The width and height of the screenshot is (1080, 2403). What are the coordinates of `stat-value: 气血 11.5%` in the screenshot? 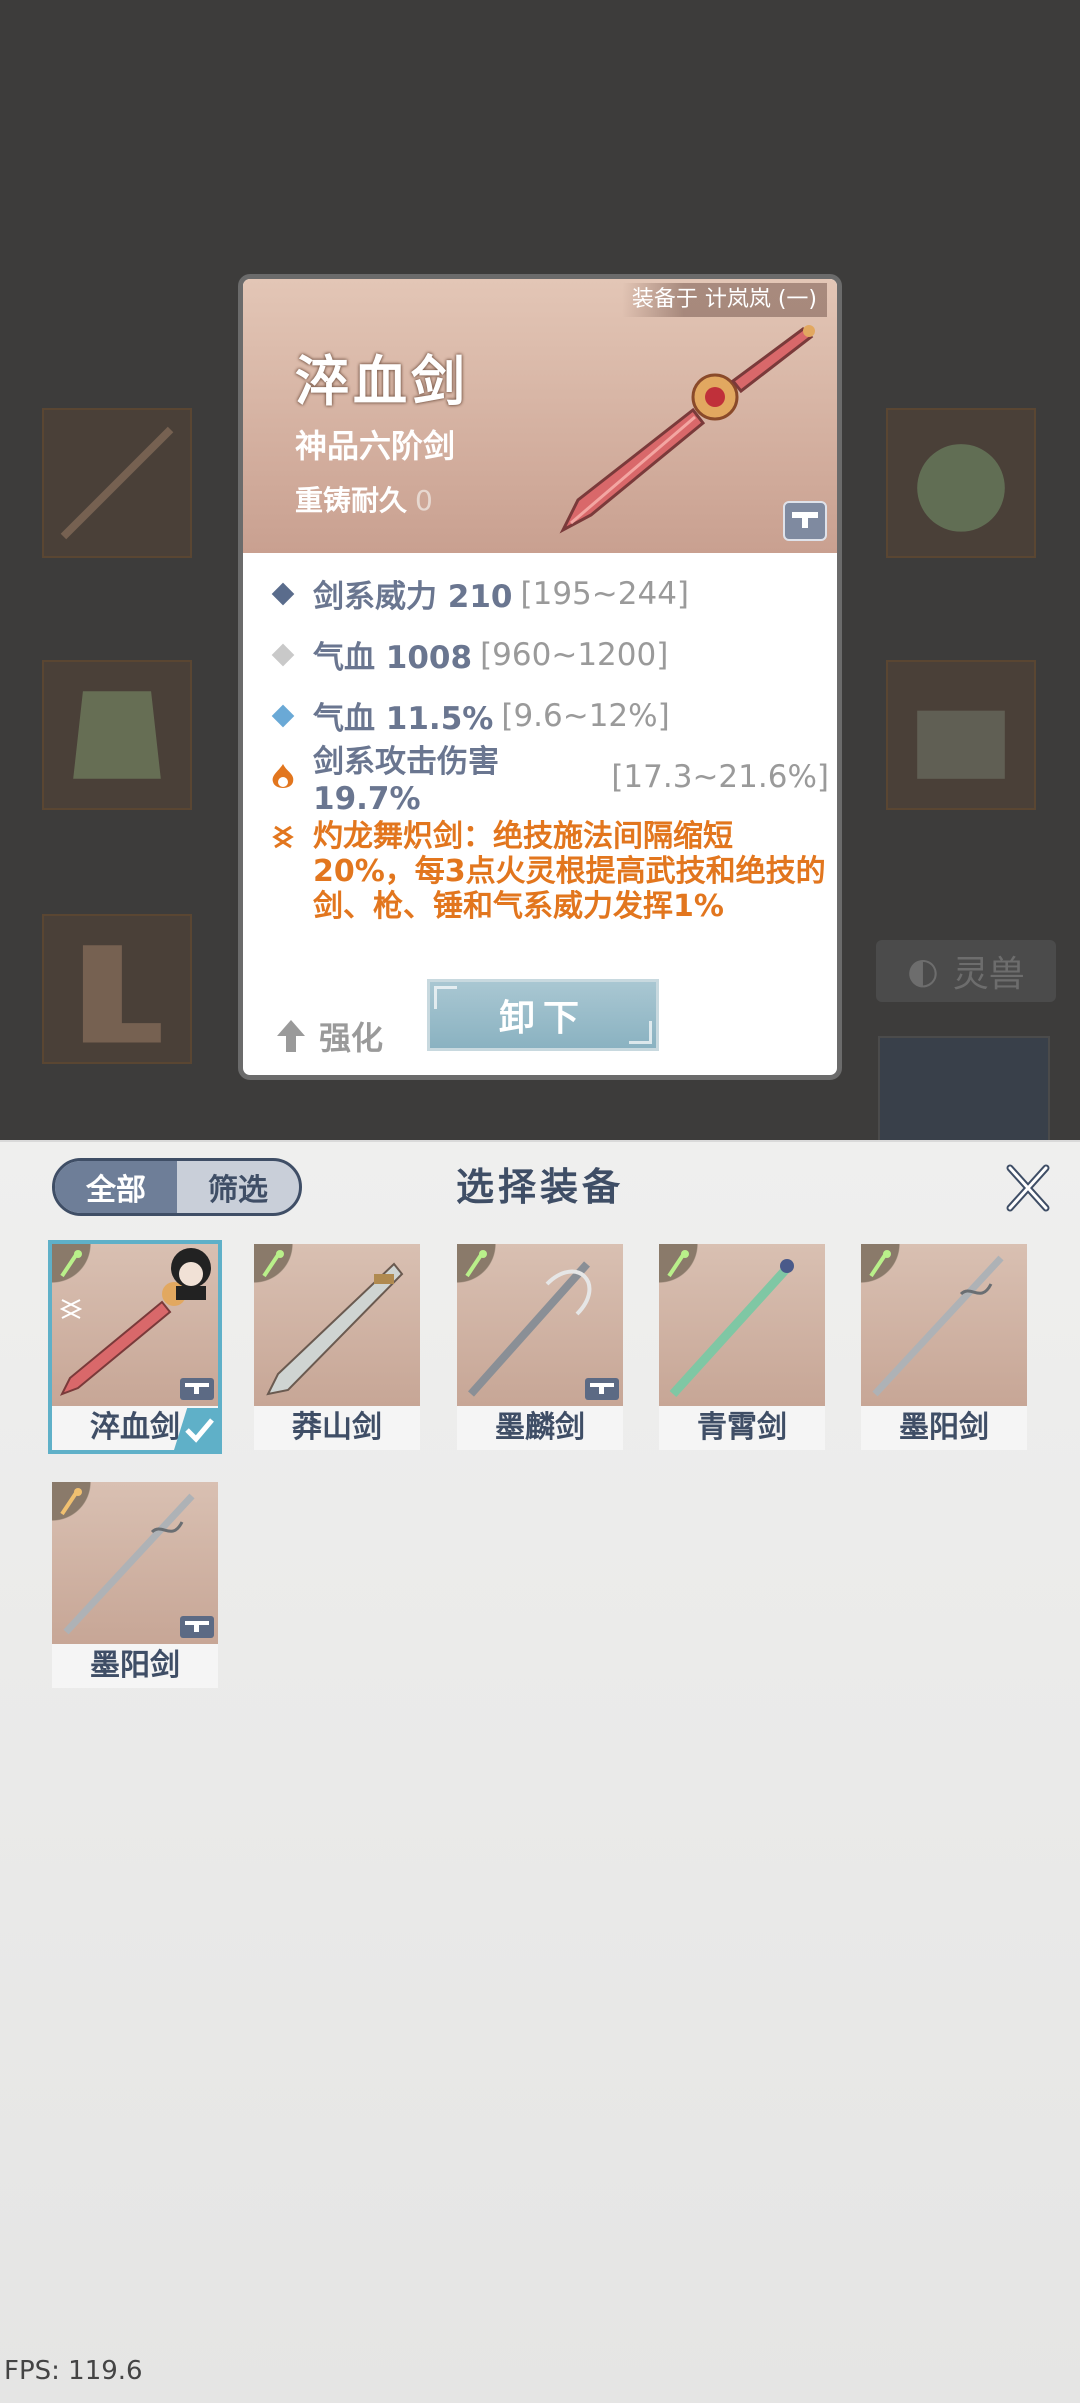 It's located at (403, 719).